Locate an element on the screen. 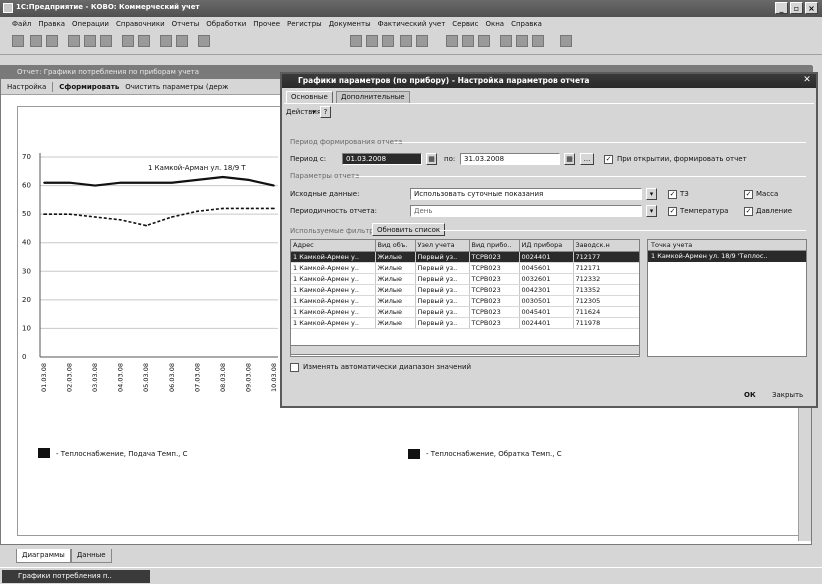 The image size is (822, 584). refresh-list-button: Обновить список is located at coordinates (409, 229).